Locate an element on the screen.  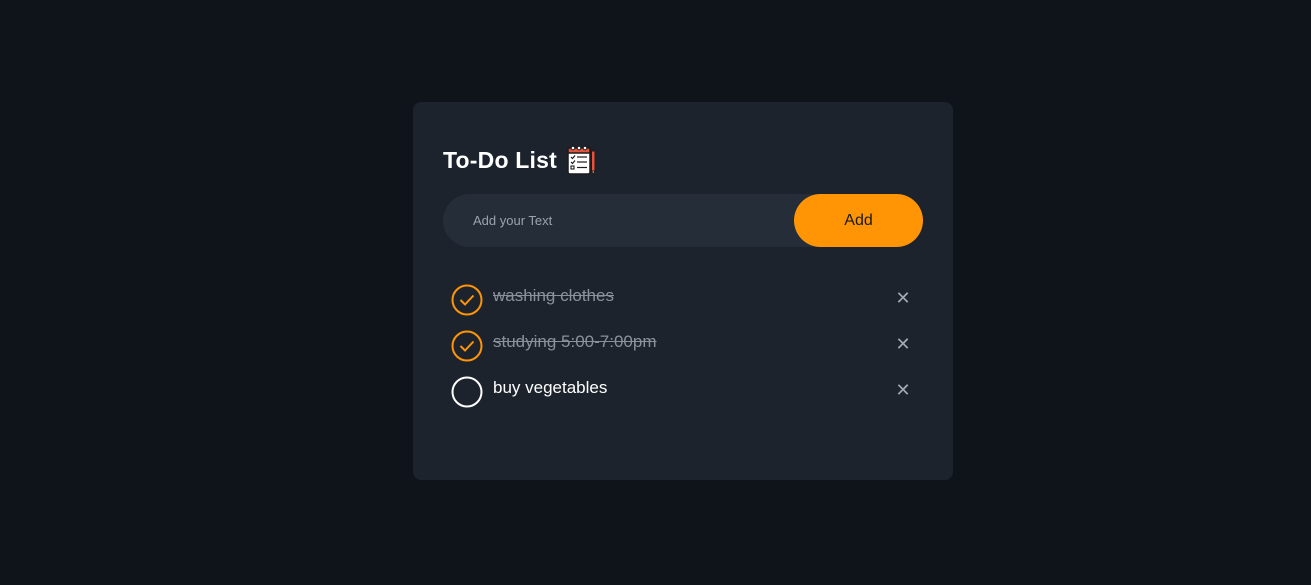
page-title: To-Do List is located at coordinates (500, 159).